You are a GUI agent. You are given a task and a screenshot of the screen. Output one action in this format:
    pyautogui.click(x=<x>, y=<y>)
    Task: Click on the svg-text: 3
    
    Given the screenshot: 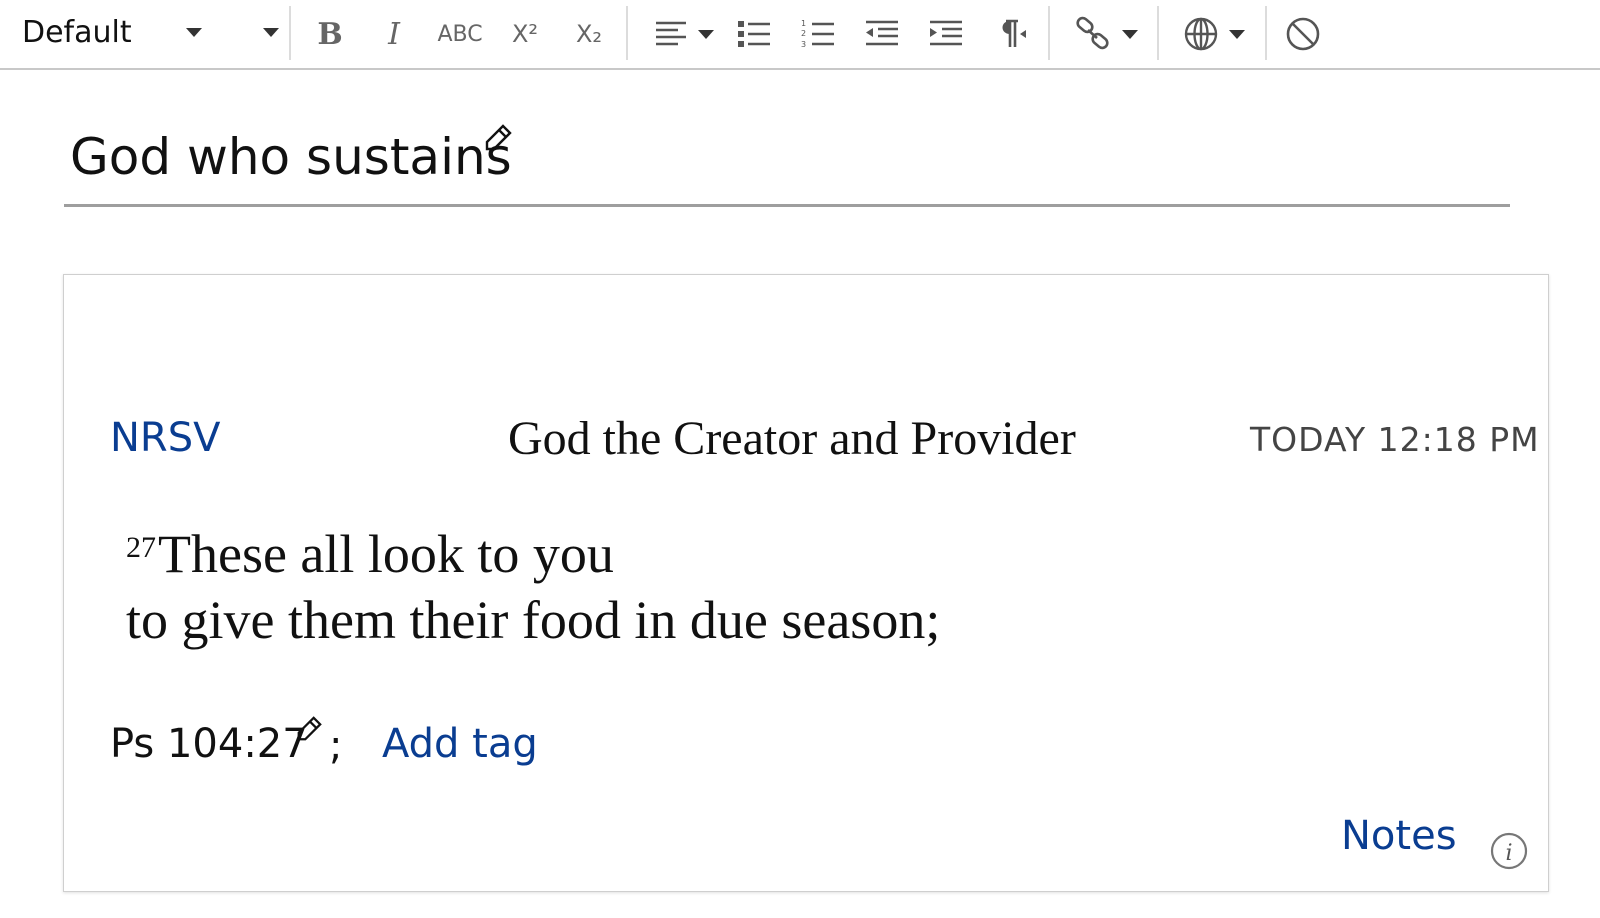 What is the action you would take?
    pyautogui.click(x=803, y=44)
    